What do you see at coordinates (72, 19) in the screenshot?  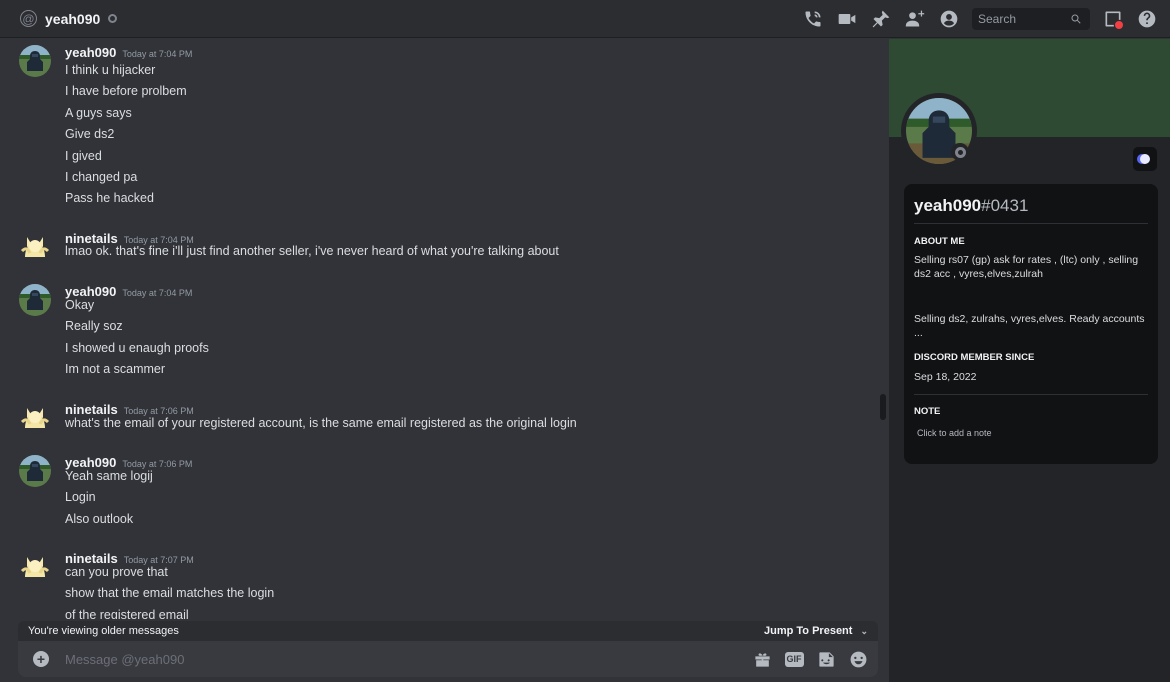 I see `dm-username: yeah090` at bounding box center [72, 19].